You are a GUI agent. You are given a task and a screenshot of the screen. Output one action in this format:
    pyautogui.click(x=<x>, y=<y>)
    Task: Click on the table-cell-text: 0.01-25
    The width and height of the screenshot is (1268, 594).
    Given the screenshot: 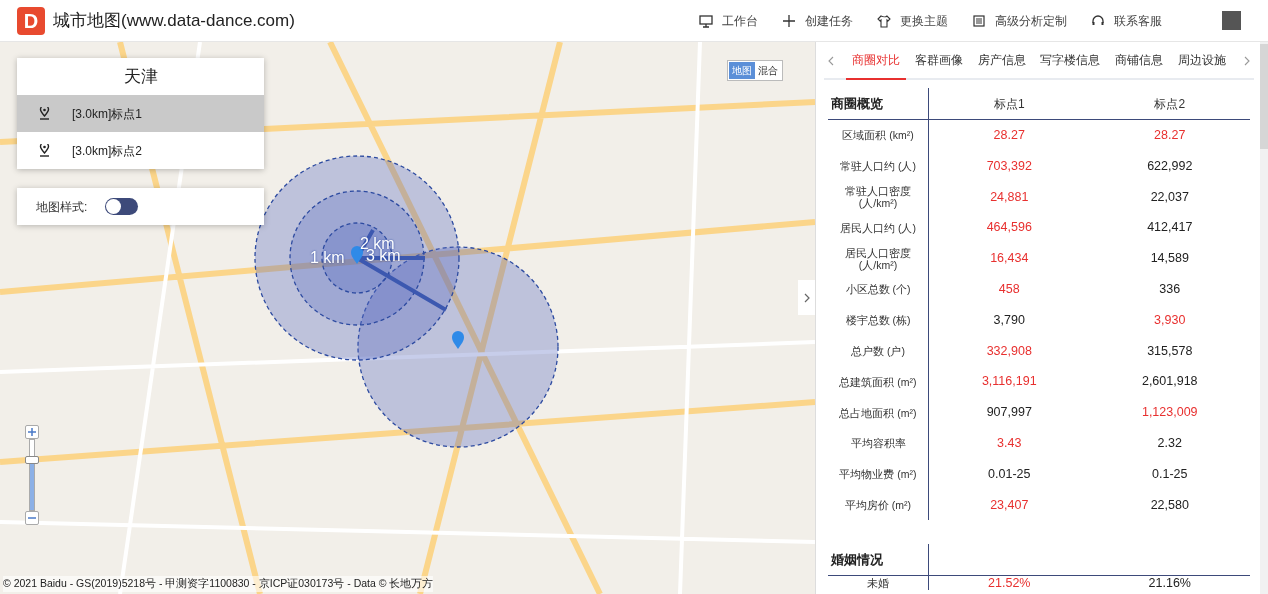 What is the action you would take?
    pyautogui.click(x=1009, y=474)
    